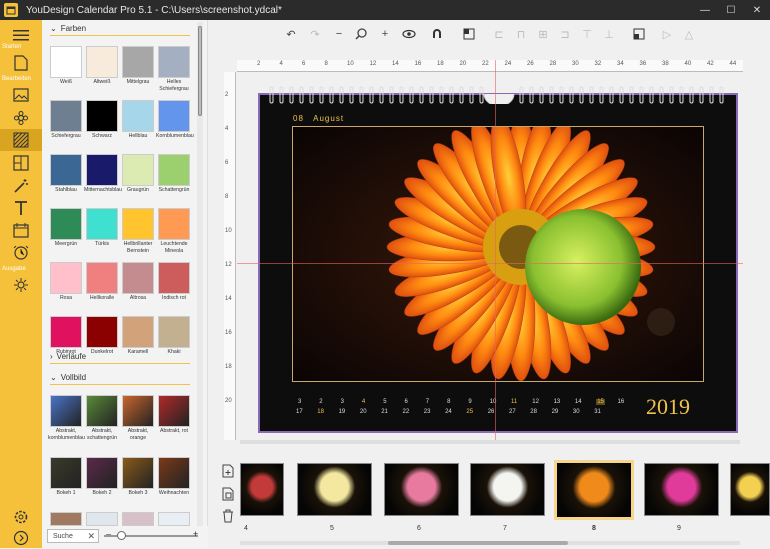 This screenshot has width=770, height=549. Describe the element at coordinates (21, 95) in the screenshot. I see `image-icon` at that location.